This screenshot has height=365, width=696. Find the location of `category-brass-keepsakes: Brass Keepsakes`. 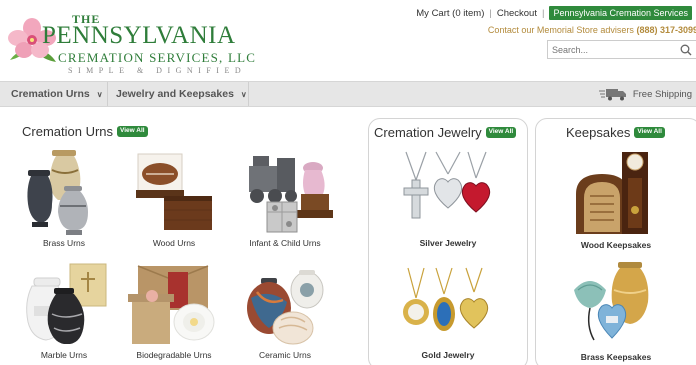

category-brass-keepsakes: Brass Keepsakes is located at coordinates (616, 311).